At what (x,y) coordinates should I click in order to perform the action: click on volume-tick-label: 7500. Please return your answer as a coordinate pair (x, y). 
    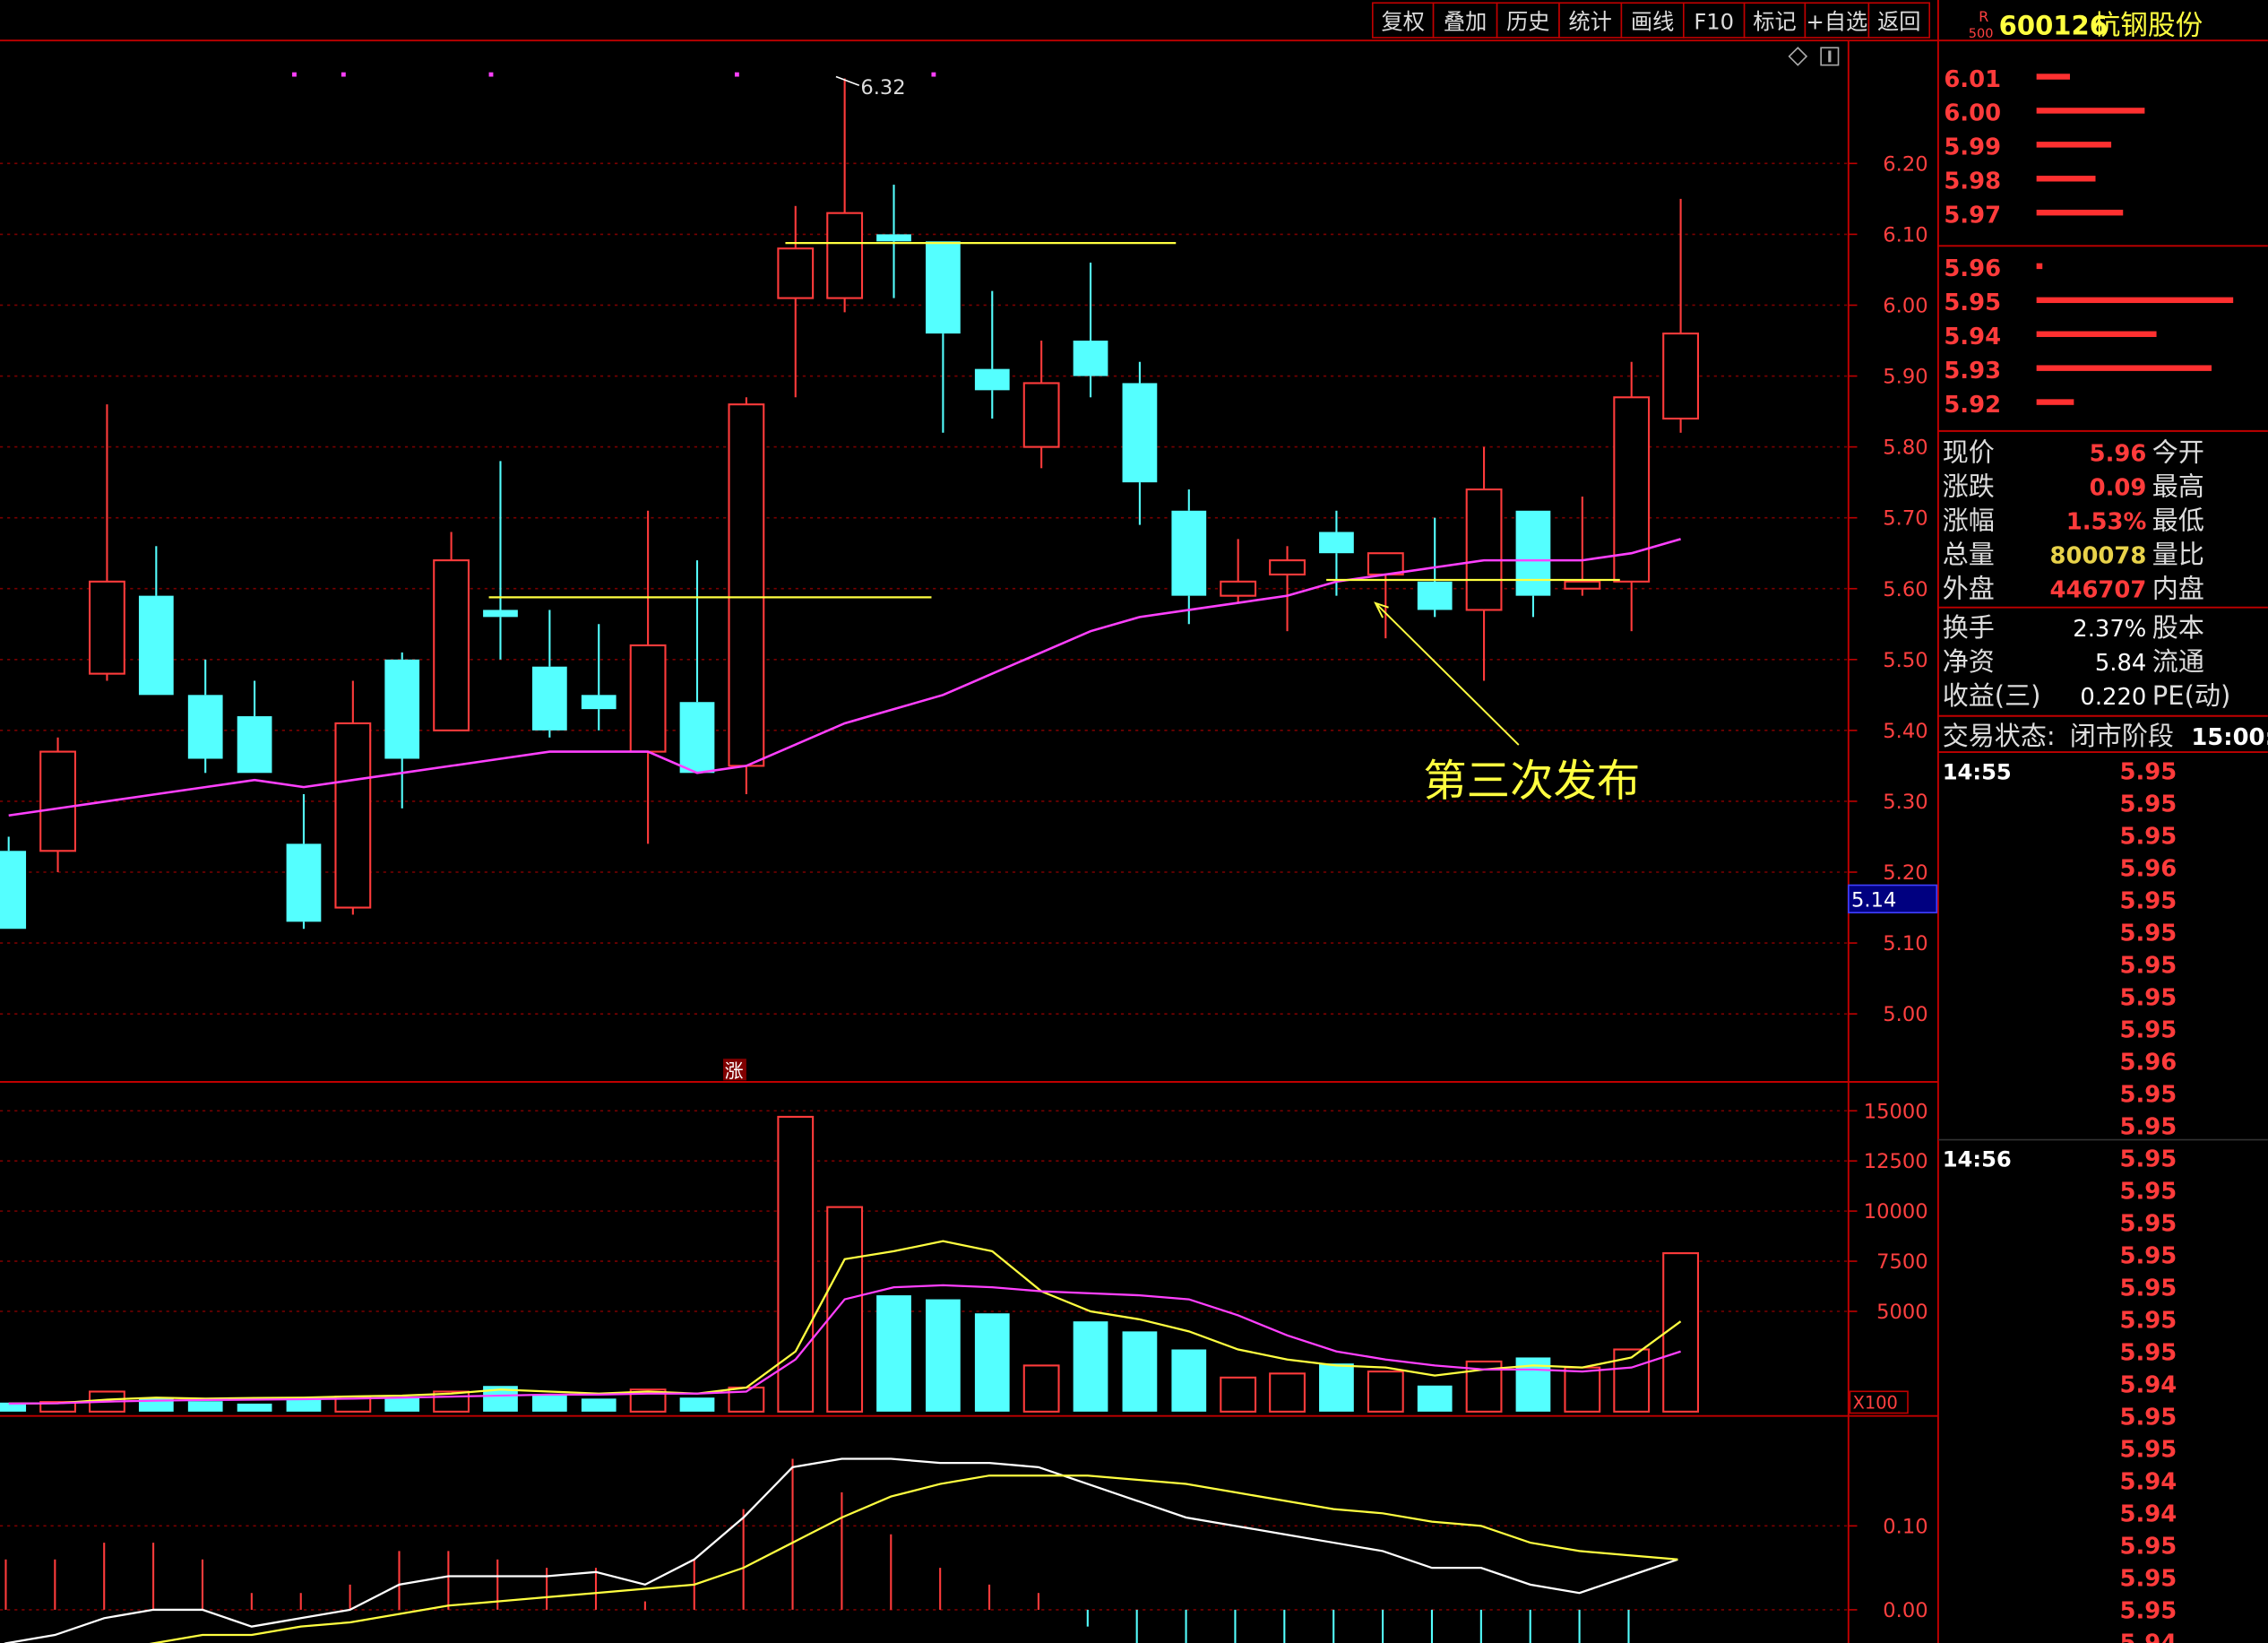
    Looking at the image, I should click on (1901, 1262).